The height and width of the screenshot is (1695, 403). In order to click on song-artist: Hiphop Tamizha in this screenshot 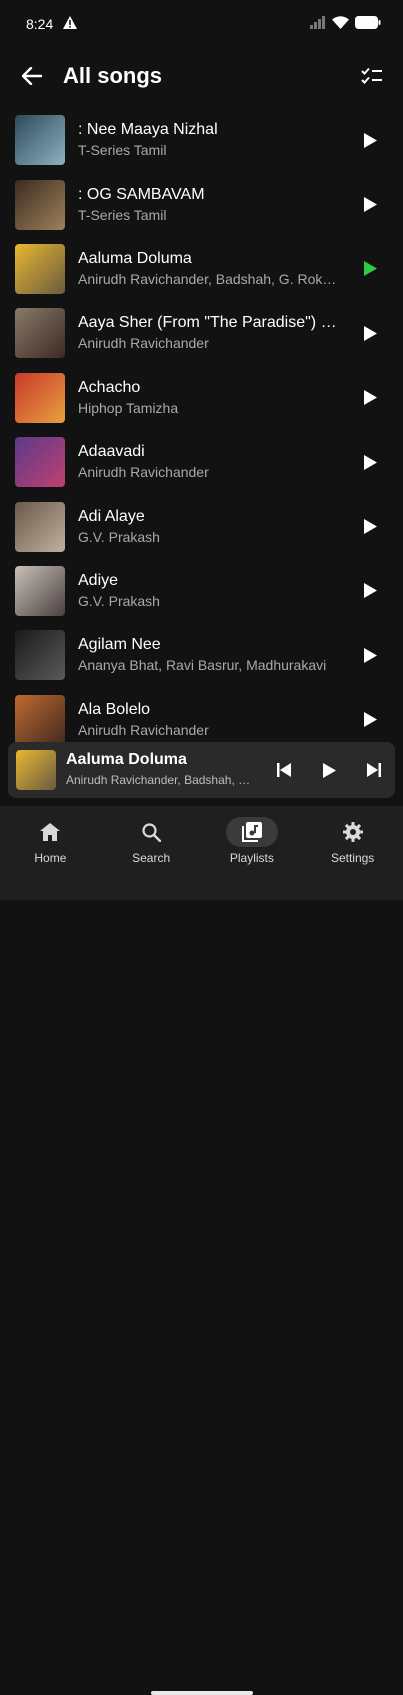, I will do `click(128, 407)`.